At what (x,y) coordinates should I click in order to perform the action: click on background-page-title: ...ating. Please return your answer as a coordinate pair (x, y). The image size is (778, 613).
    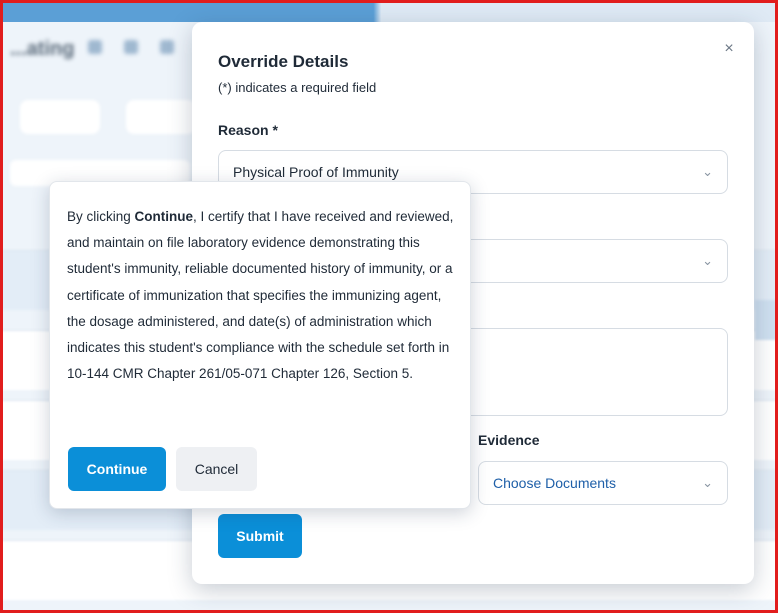
    Looking at the image, I should click on (42, 49).